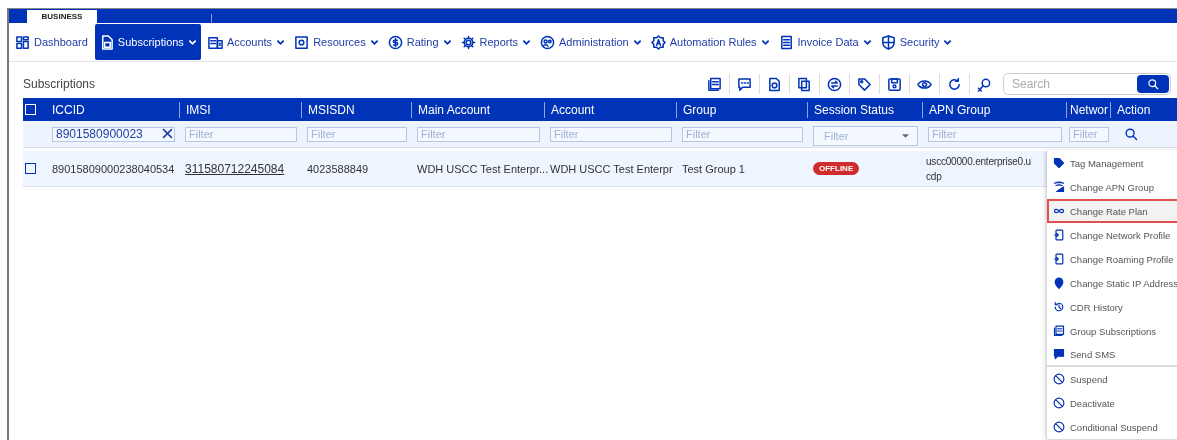  What do you see at coordinates (710, 42) in the screenshot?
I see `nav-tab: Automation Rules` at bounding box center [710, 42].